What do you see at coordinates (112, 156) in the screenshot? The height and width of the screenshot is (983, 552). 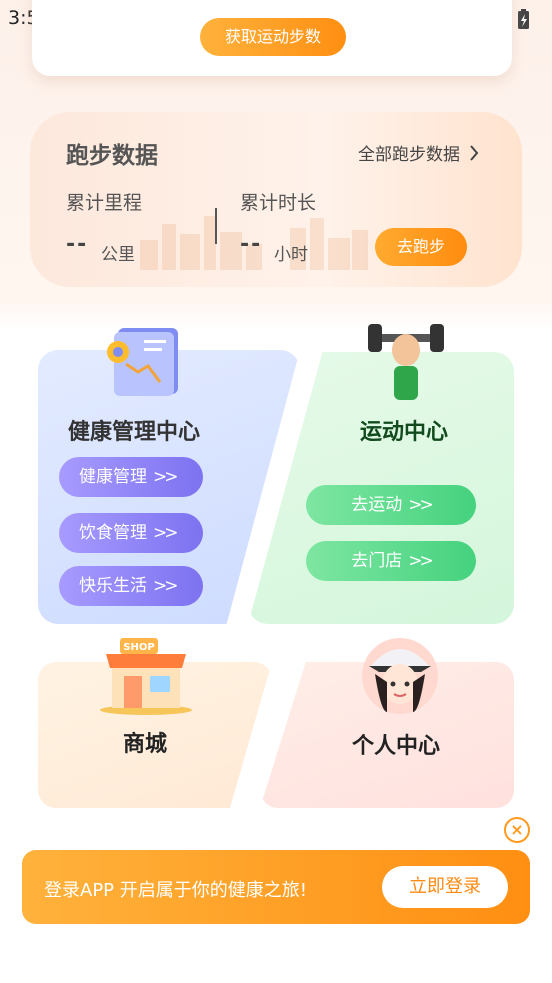 I see `running-title: 跑步数据` at bounding box center [112, 156].